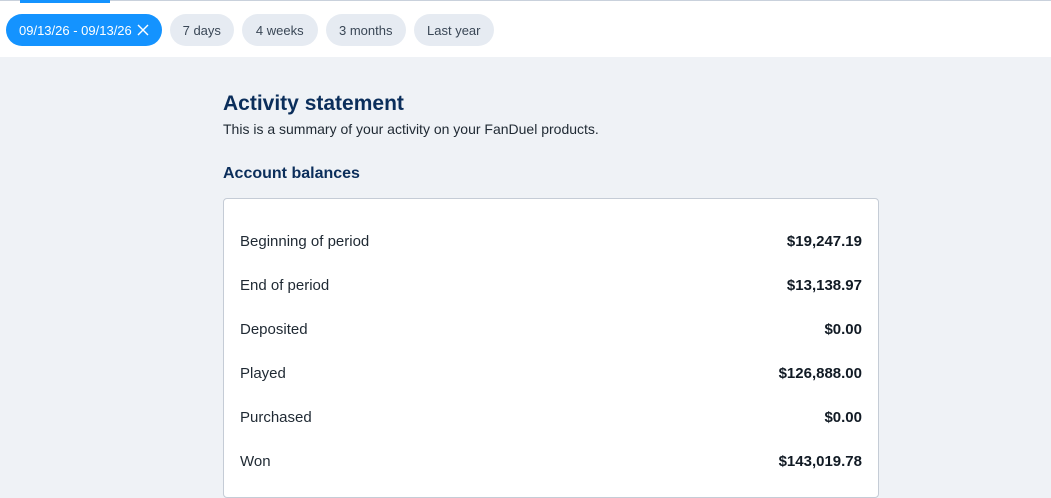 This screenshot has height=498, width=1051. Describe the element at coordinates (305, 241) in the screenshot. I see `balance-label: Beginning of period` at that location.